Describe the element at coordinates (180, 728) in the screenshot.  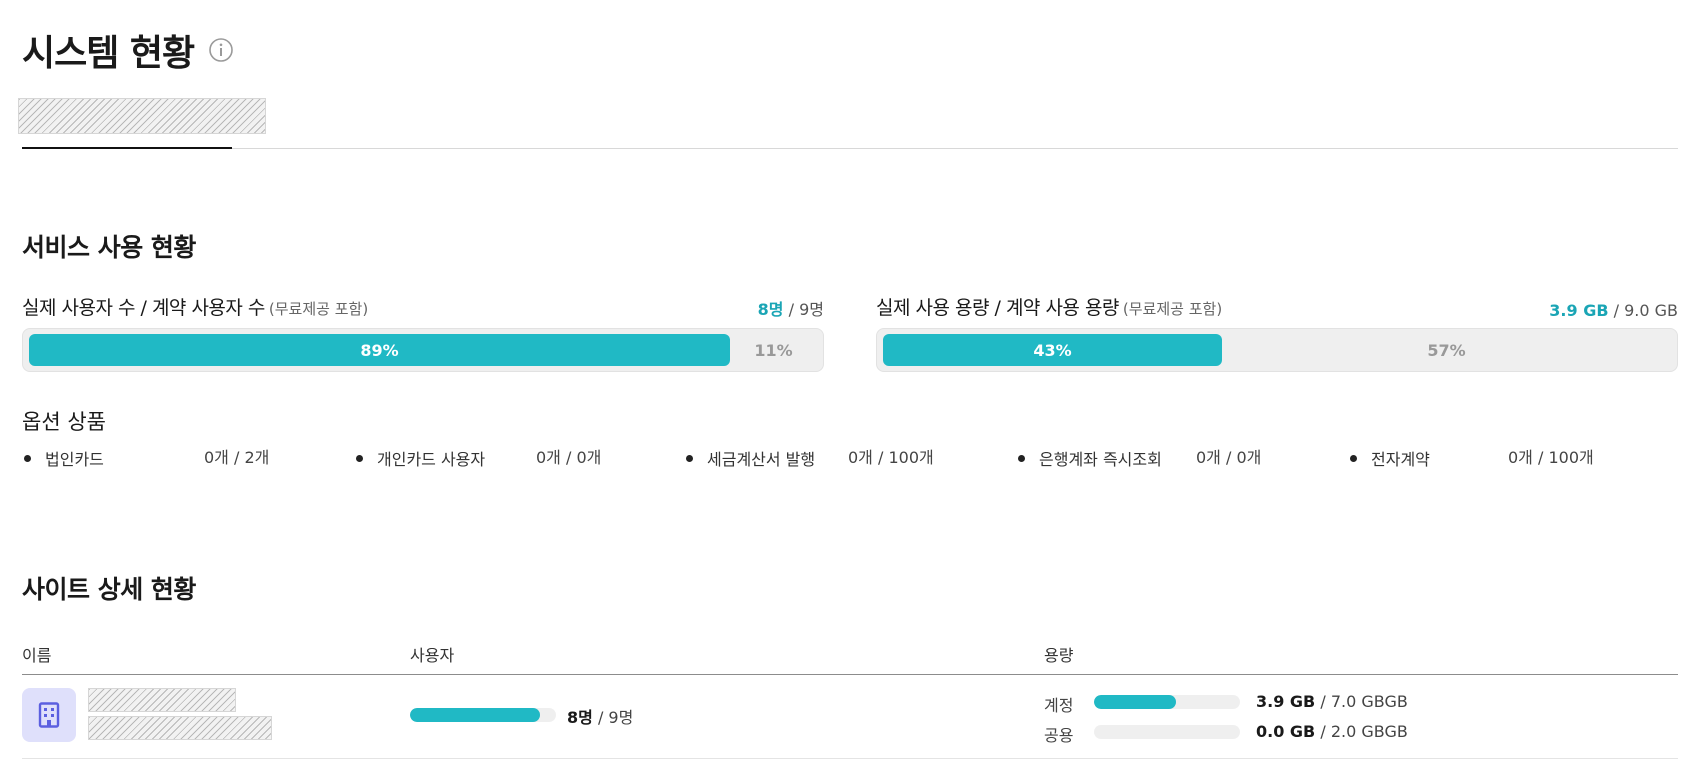
I see `site-domain-redacted` at that location.